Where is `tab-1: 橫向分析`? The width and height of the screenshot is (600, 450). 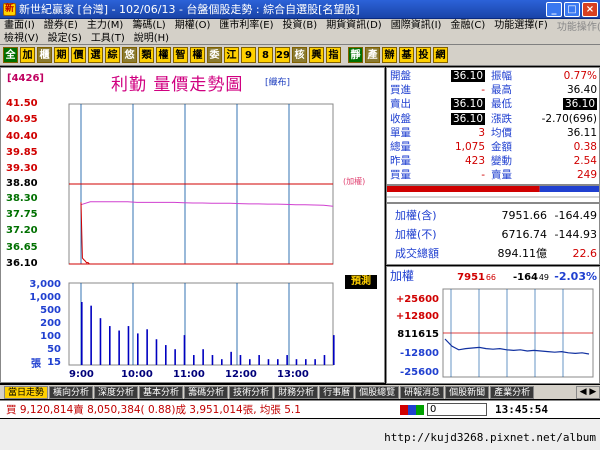
tab-1: 橫向分析 is located at coordinates (71, 392).